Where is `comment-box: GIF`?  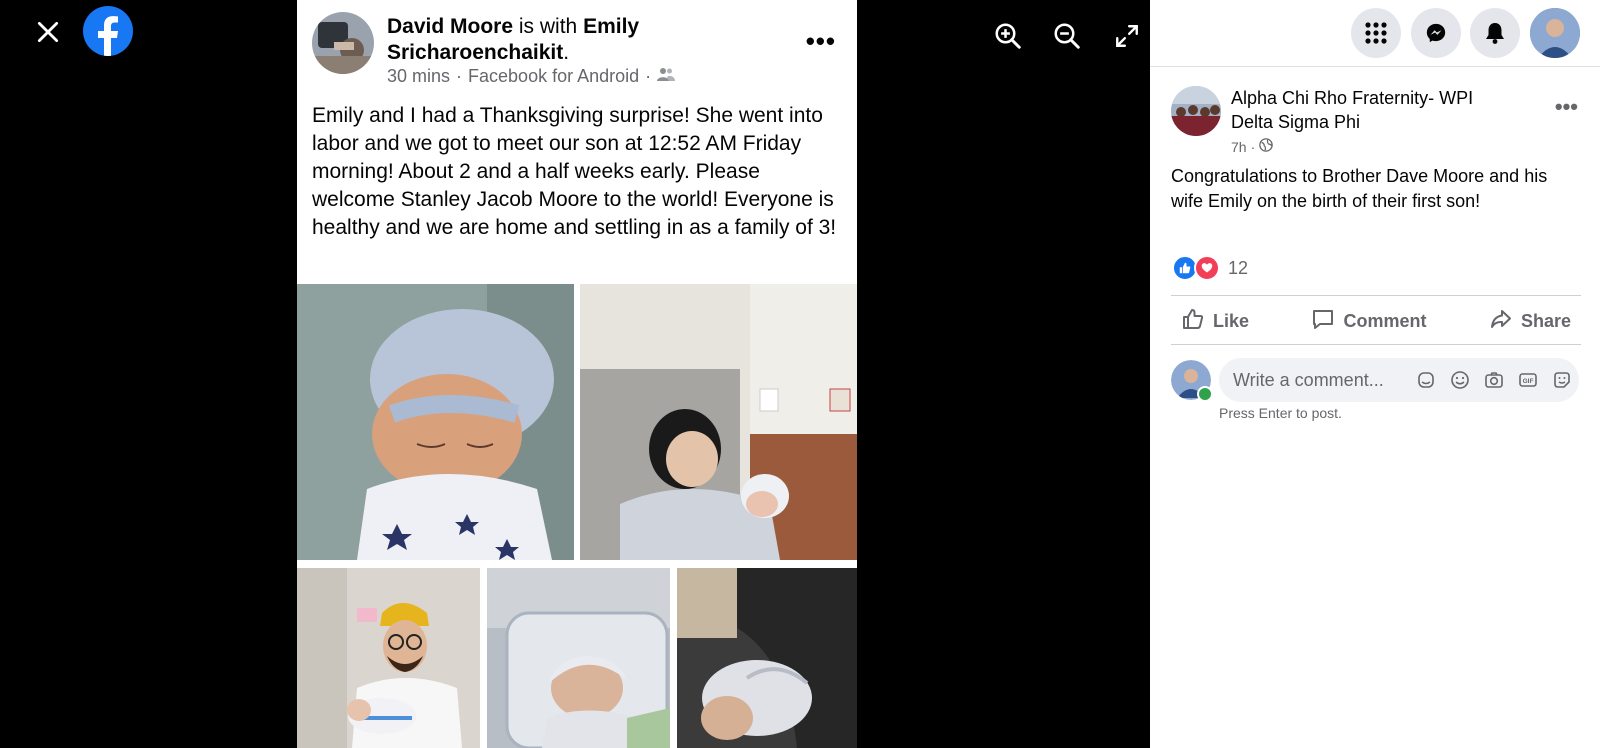
comment-box: GIF is located at coordinates (1399, 380).